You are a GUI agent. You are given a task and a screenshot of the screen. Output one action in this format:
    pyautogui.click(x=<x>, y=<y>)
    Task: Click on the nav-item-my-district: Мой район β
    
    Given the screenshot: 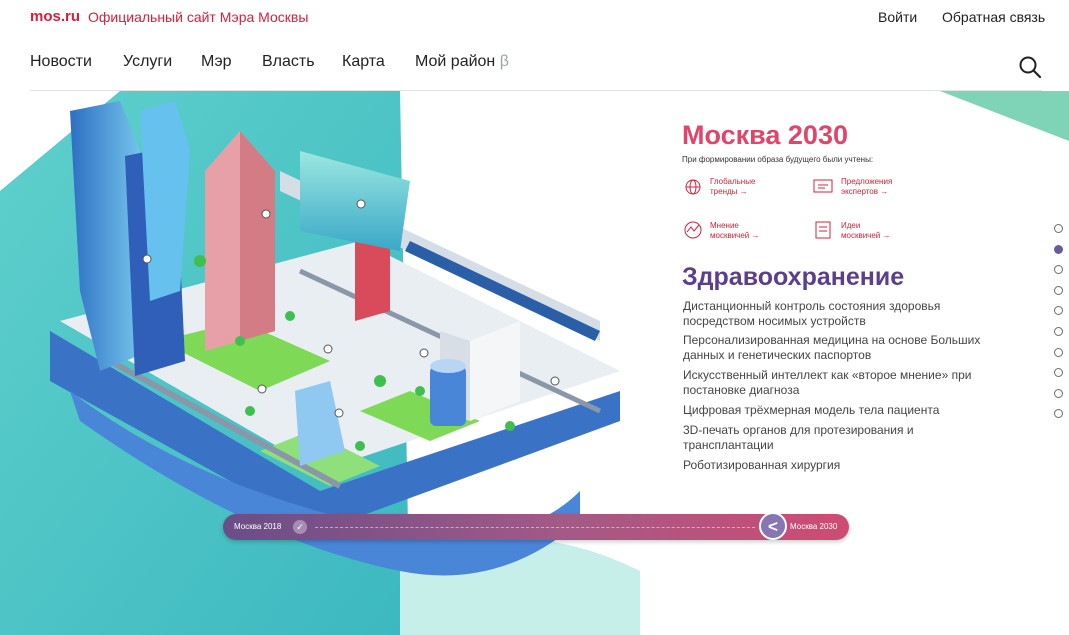 What is the action you would take?
    pyautogui.click(x=462, y=62)
    